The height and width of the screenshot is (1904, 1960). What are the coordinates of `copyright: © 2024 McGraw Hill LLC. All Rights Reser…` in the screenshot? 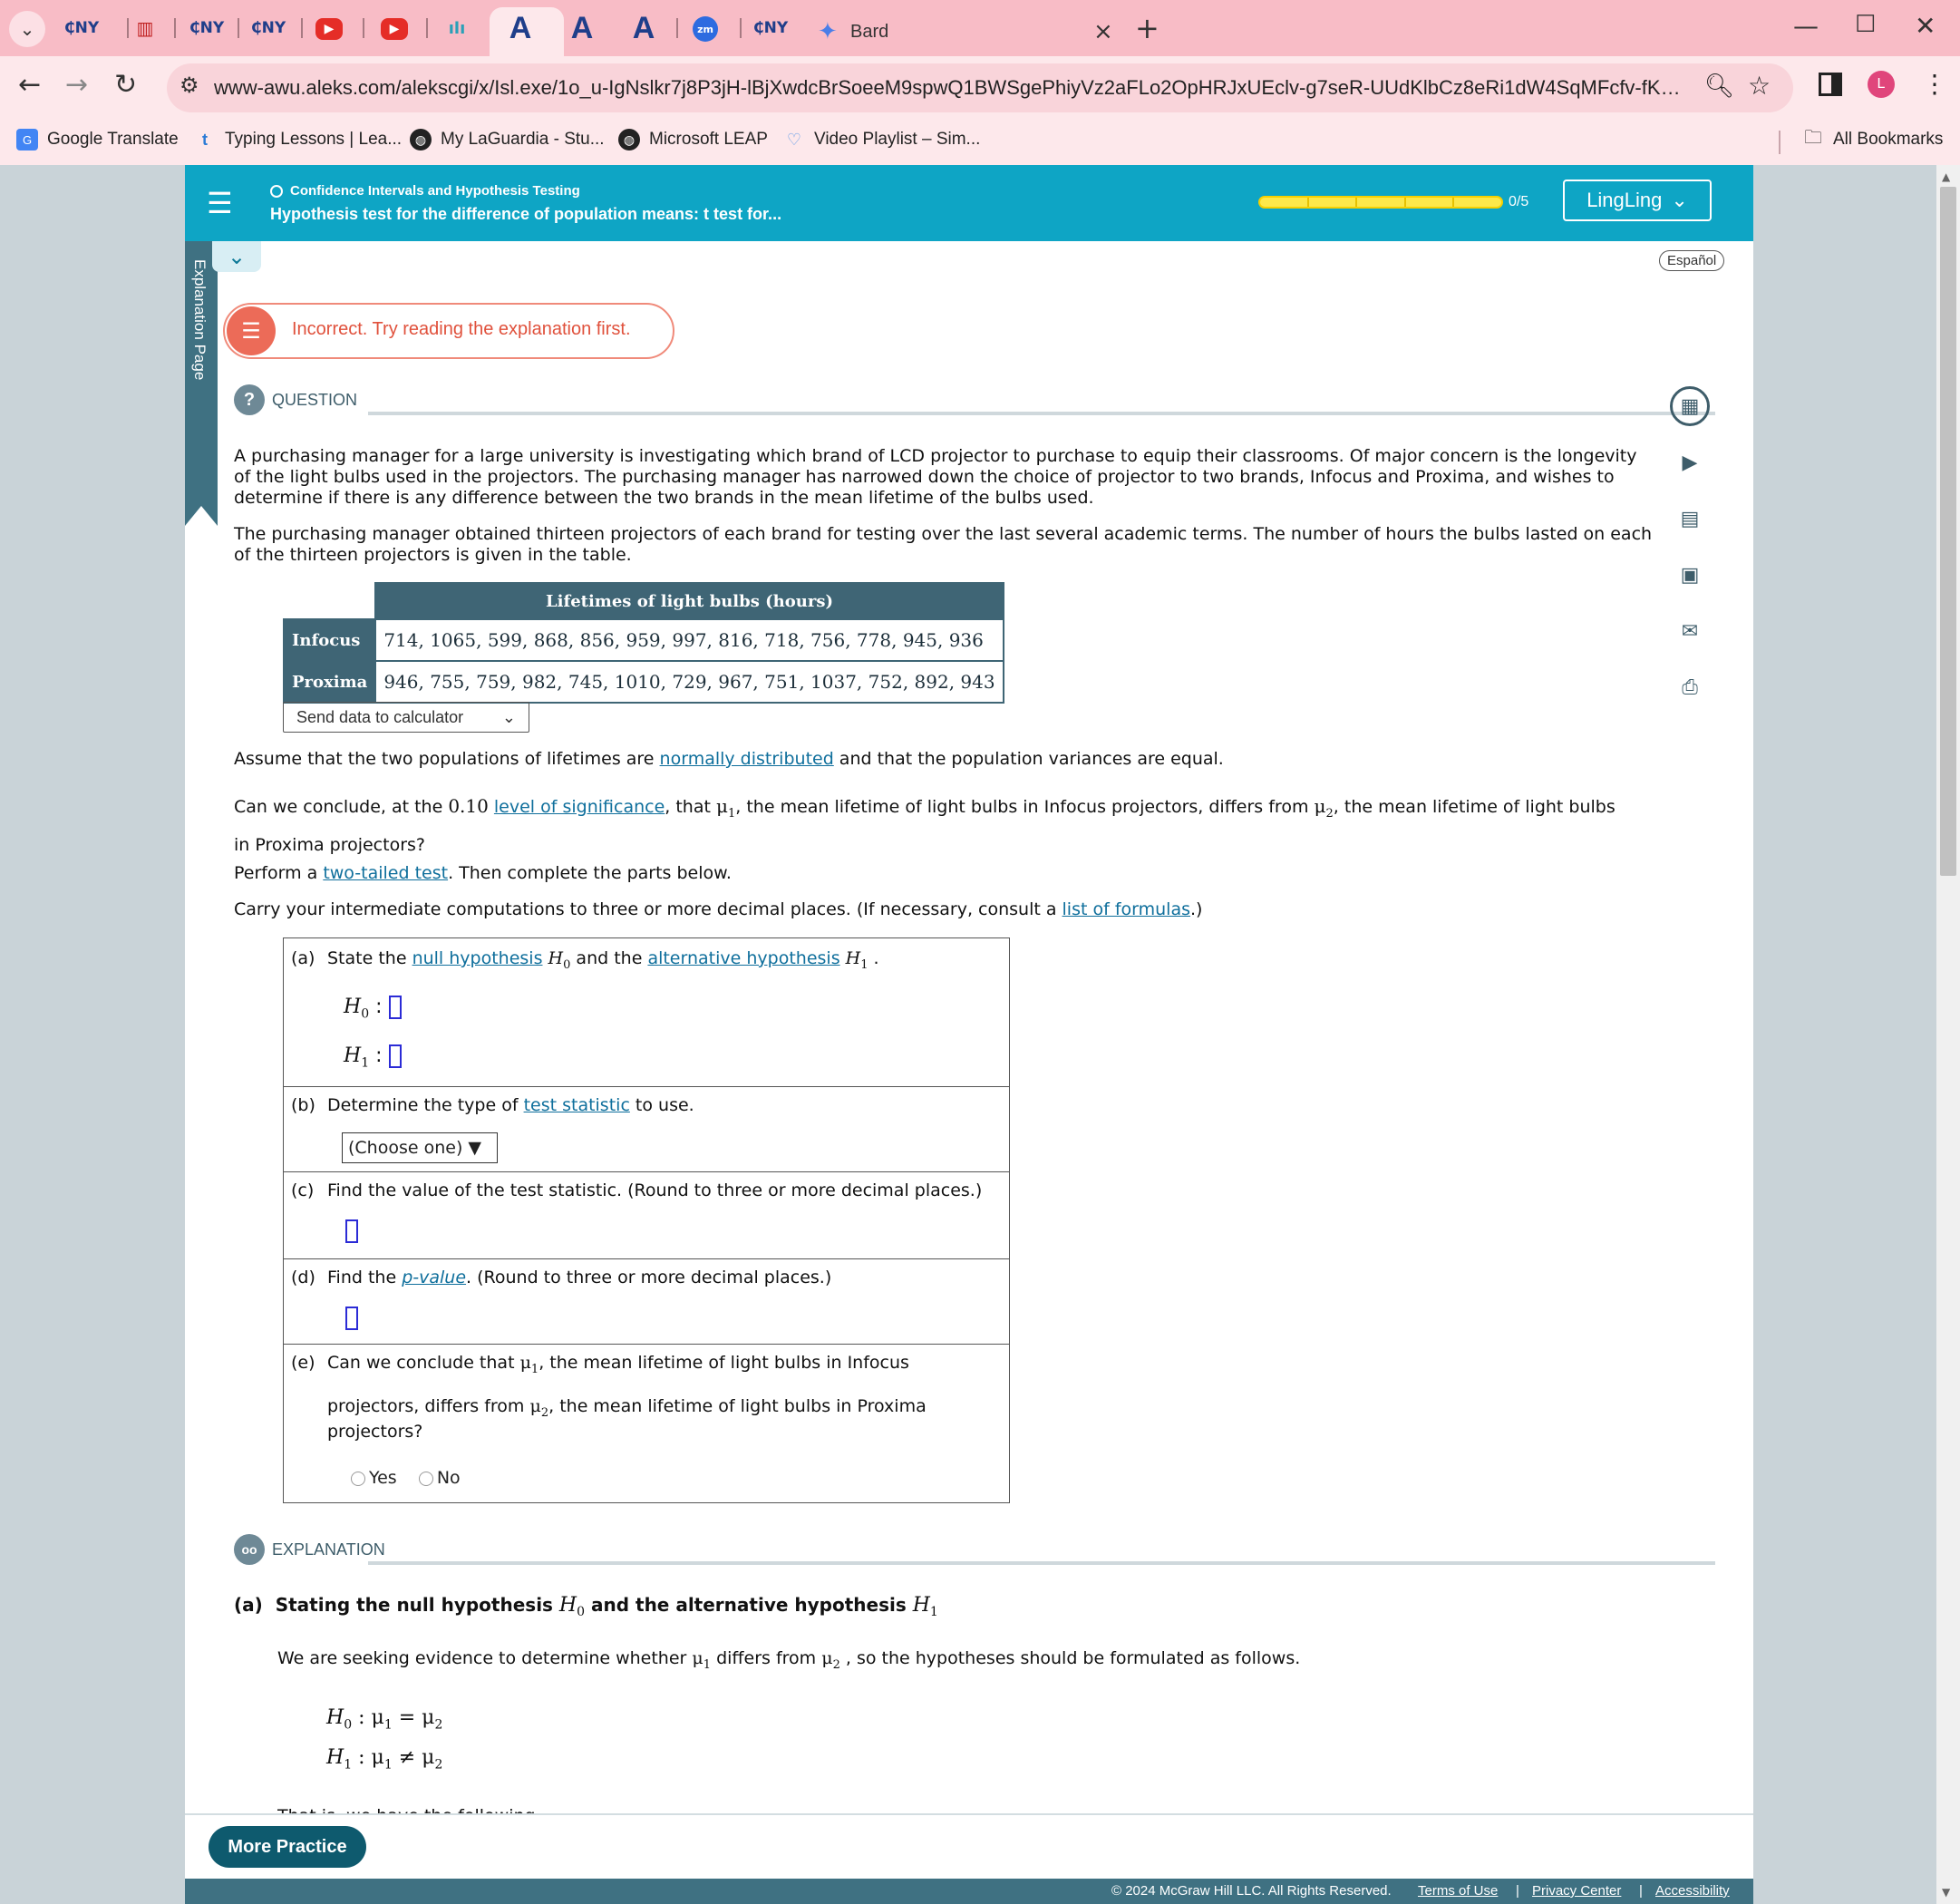 It's located at (1252, 1891).